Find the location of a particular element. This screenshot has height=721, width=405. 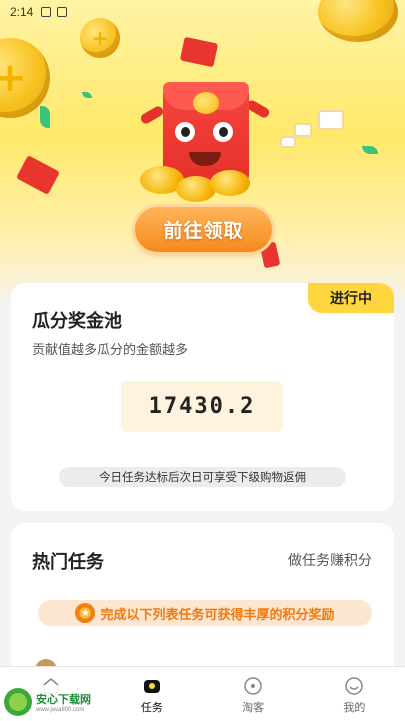

prize-pool-subtitle: 贡献值越多瓜分的金额越多 is located at coordinates (110, 350).